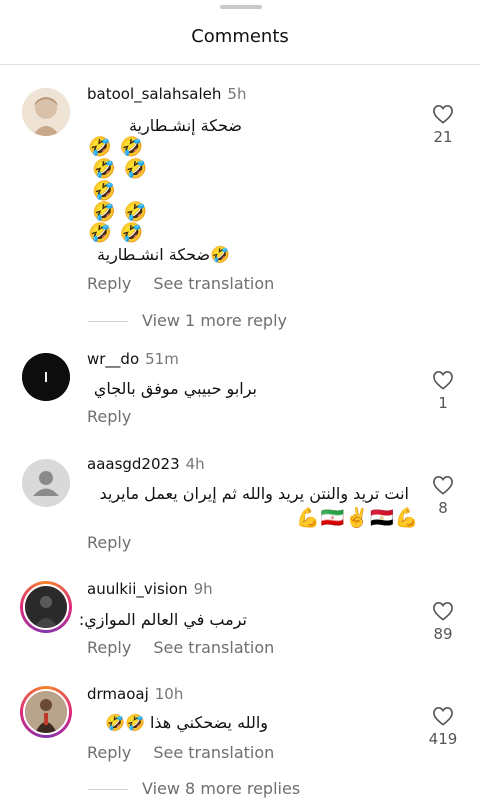  What do you see at coordinates (146, 464) in the screenshot?
I see `comment-username: aaasgd2023 4h` at bounding box center [146, 464].